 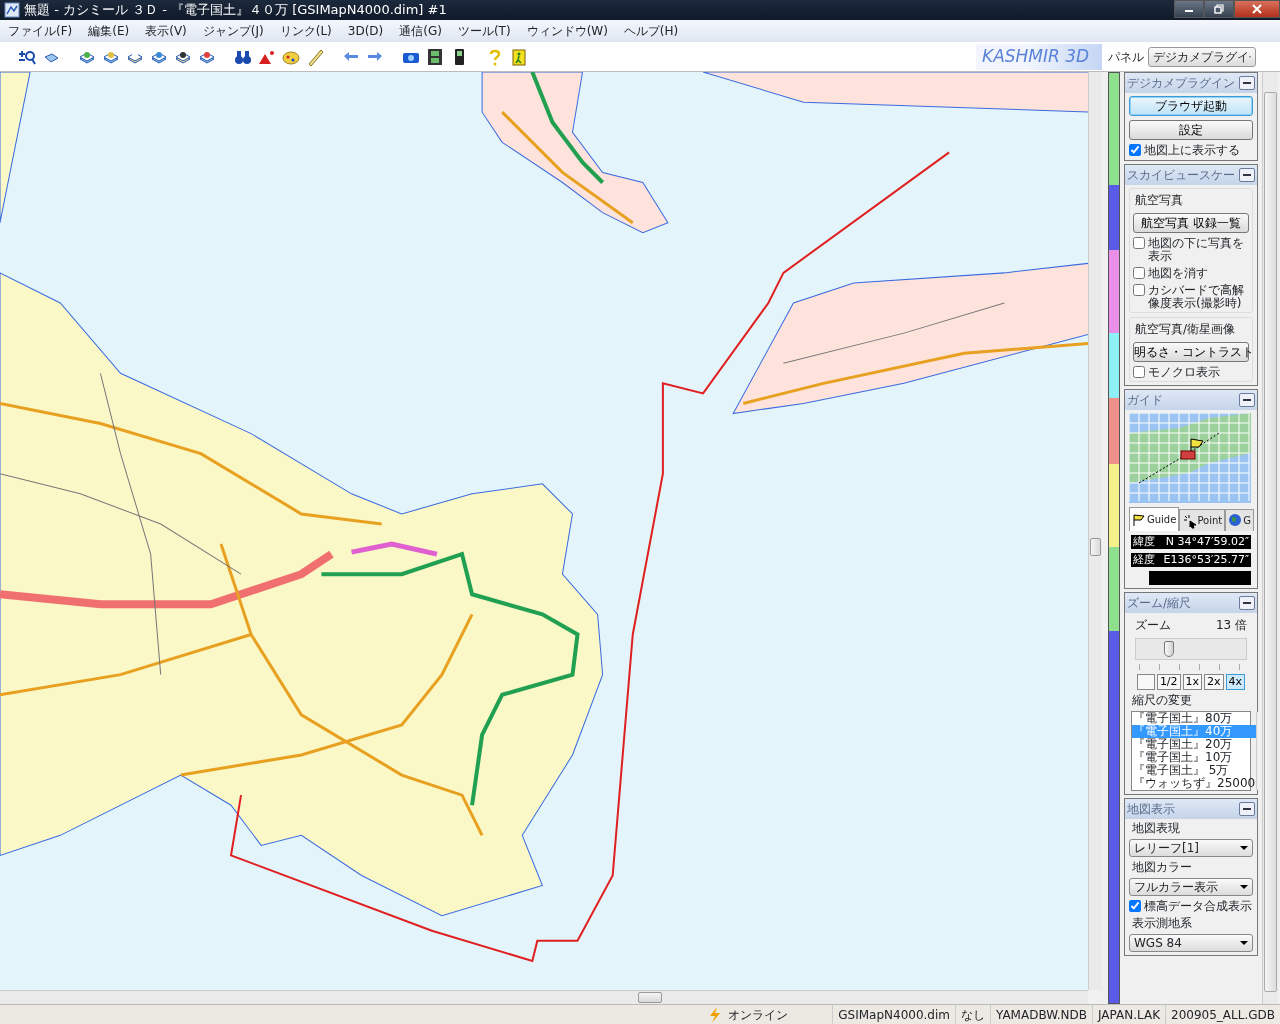 I want to click on checkbox-label: モノクロ表示, so click(x=1184, y=372).